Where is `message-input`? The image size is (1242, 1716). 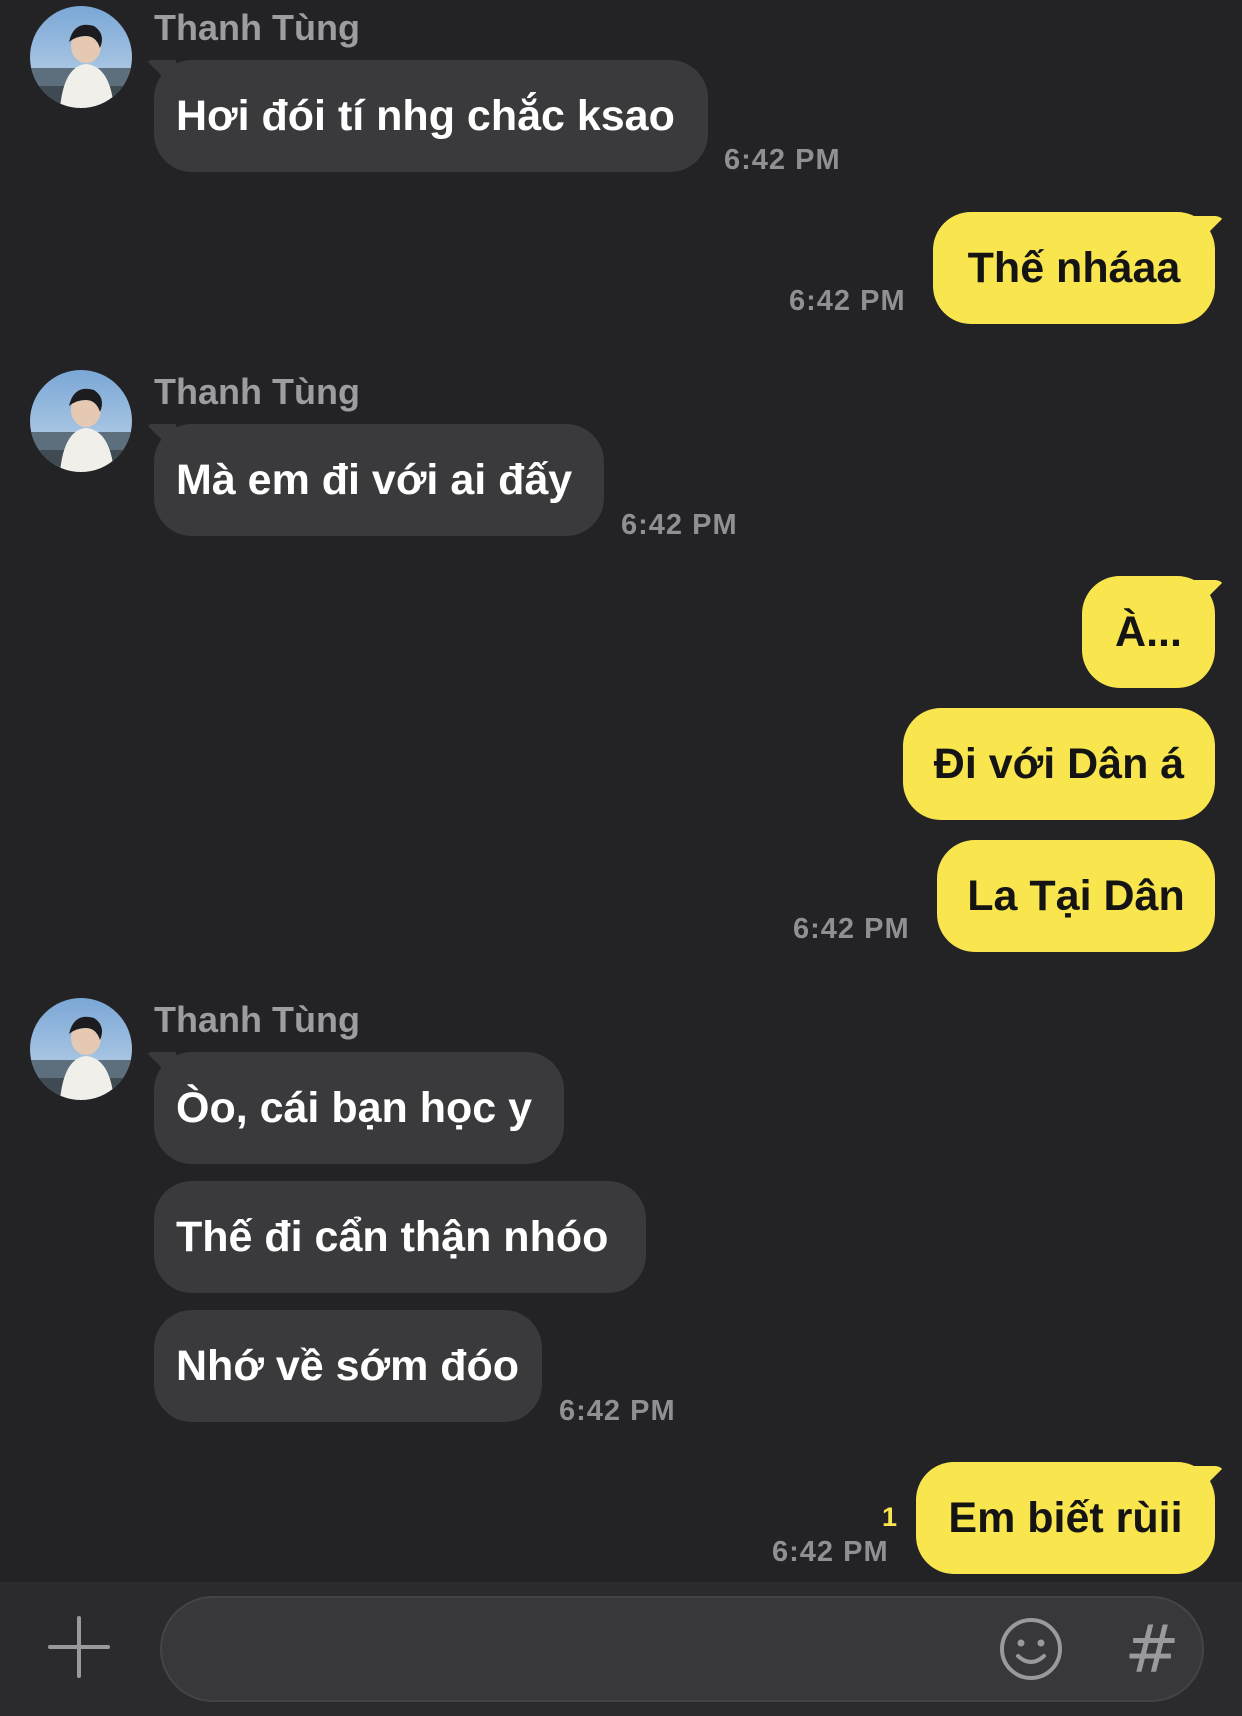
message-input is located at coordinates (594, 1650).